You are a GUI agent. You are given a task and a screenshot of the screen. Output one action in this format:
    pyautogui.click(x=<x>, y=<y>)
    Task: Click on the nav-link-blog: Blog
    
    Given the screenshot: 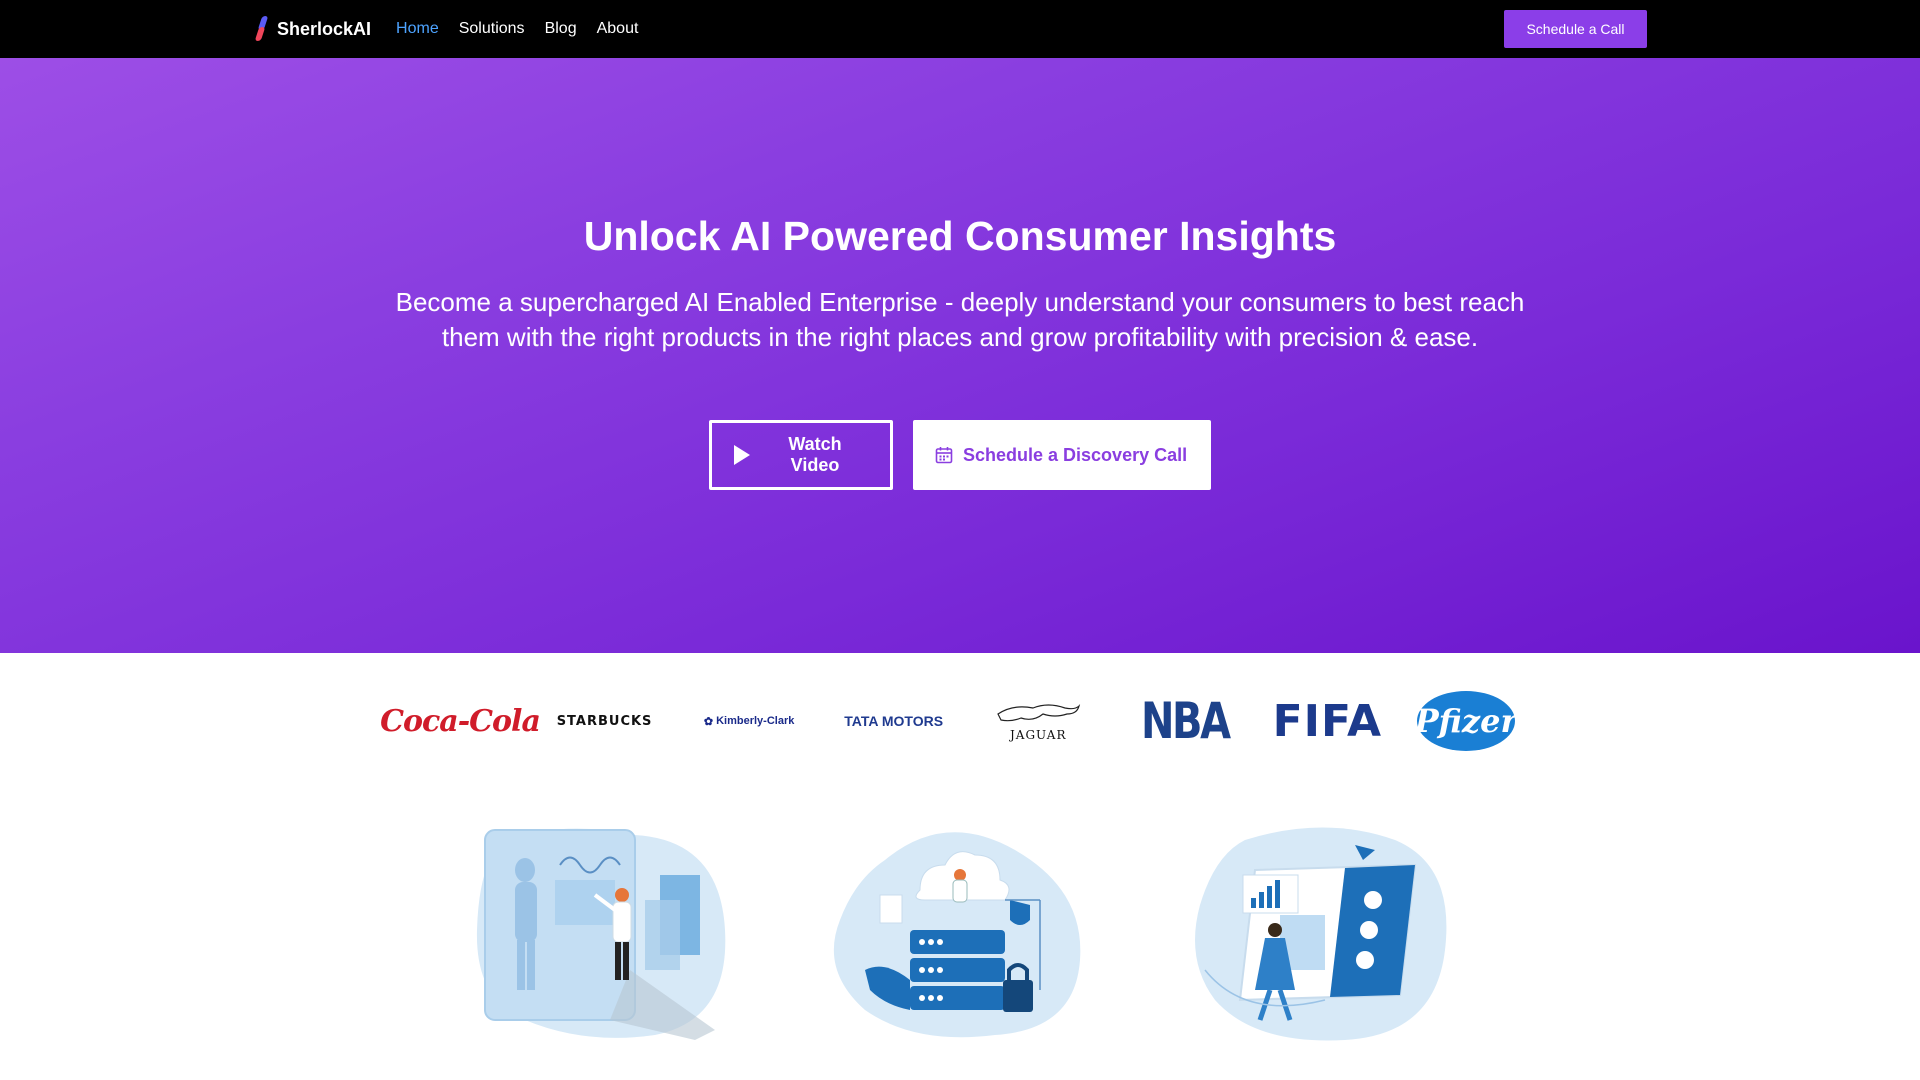 What is the action you would take?
    pyautogui.click(x=561, y=29)
    